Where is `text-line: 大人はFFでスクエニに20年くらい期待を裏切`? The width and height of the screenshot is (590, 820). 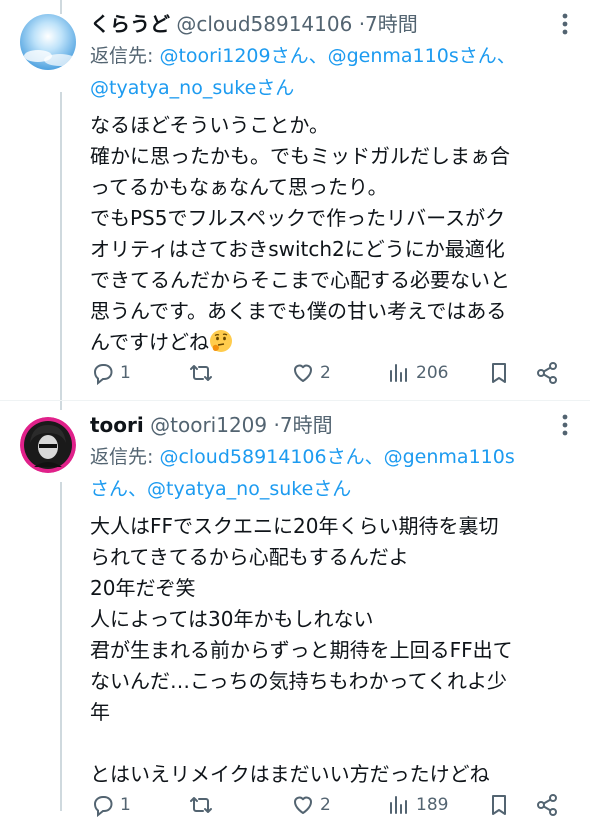
text-line: 大人はFFでスクエニに20年くらい期待を裏切 is located at coordinates (294, 526).